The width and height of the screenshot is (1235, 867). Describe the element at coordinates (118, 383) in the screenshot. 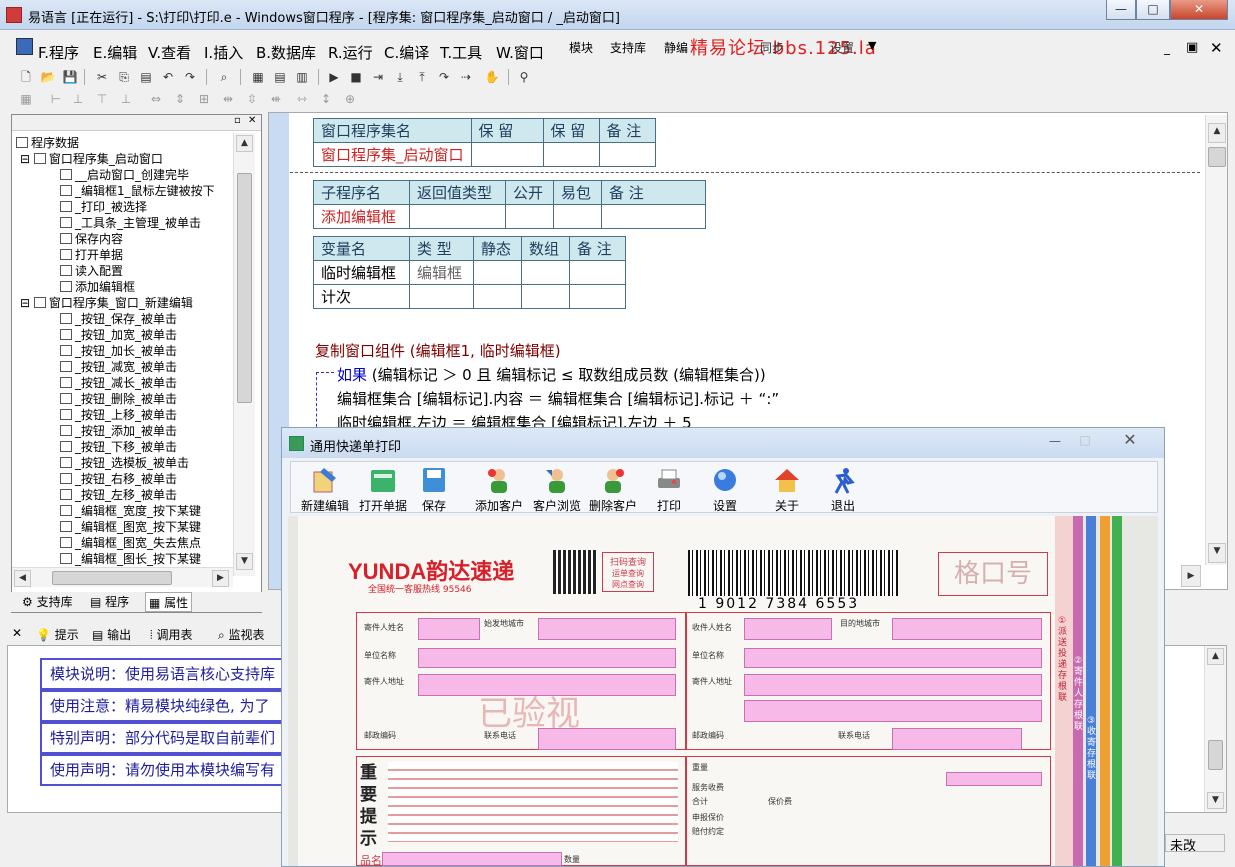

I see `tree-item: _按钮_减长_被单击` at that location.